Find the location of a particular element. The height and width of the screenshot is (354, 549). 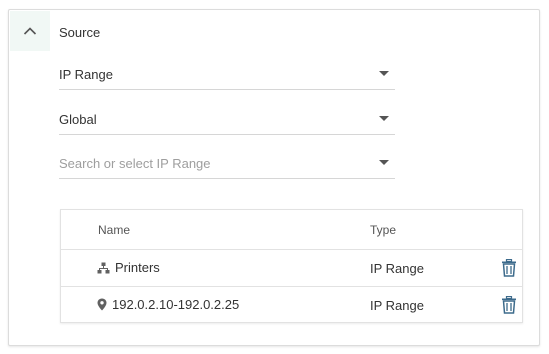

network-icon is located at coordinates (103, 267).